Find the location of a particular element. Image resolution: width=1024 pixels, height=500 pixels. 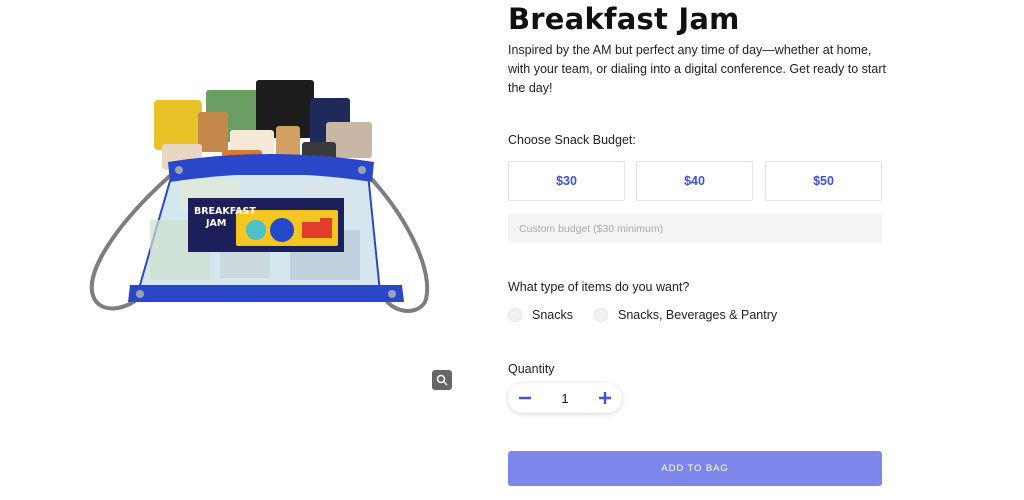

plus-icon is located at coordinates (604, 398).